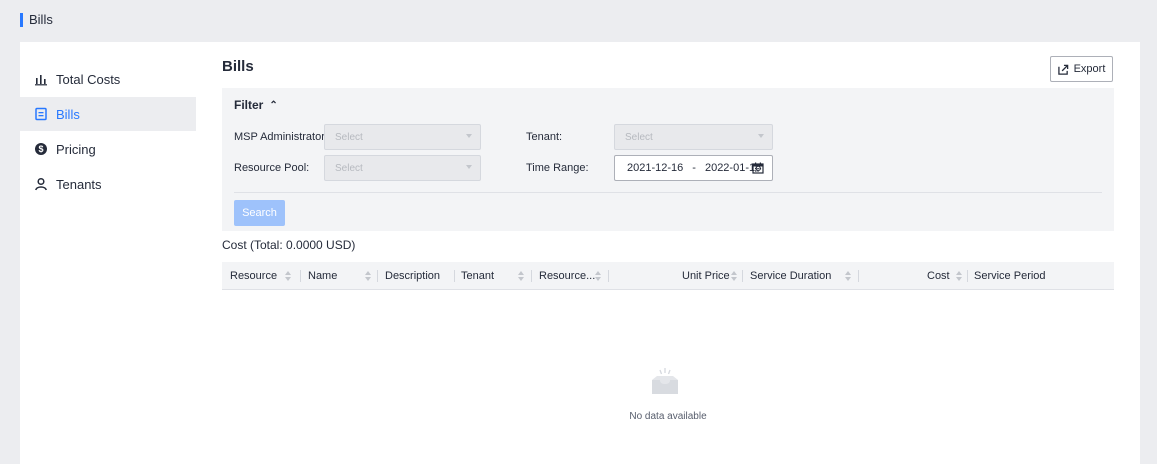 The width and height of the screenshot is (1157, 464). What do you see at coordinates (108, 253) in the screenshot?
I see `sidebar: Total Costs Bills $ Pricing Tenants` at bounding box center [108, 253].